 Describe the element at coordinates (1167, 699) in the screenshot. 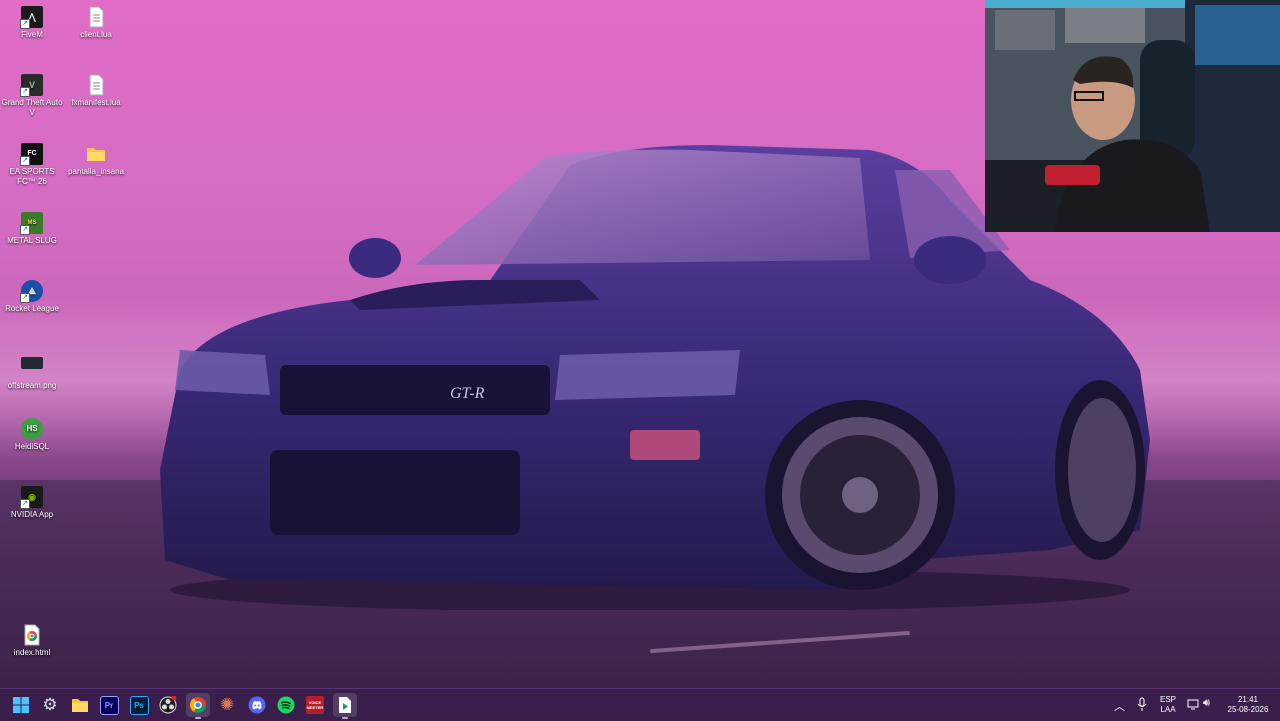

I see `language-top: ESP` at that location.